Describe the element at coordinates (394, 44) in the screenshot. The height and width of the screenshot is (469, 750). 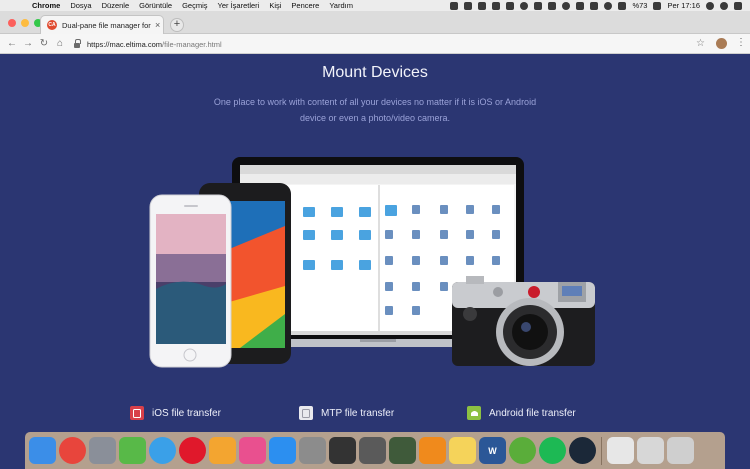
I see `address-bar: https://mac.eltima.com/file-manager.html` at that location.